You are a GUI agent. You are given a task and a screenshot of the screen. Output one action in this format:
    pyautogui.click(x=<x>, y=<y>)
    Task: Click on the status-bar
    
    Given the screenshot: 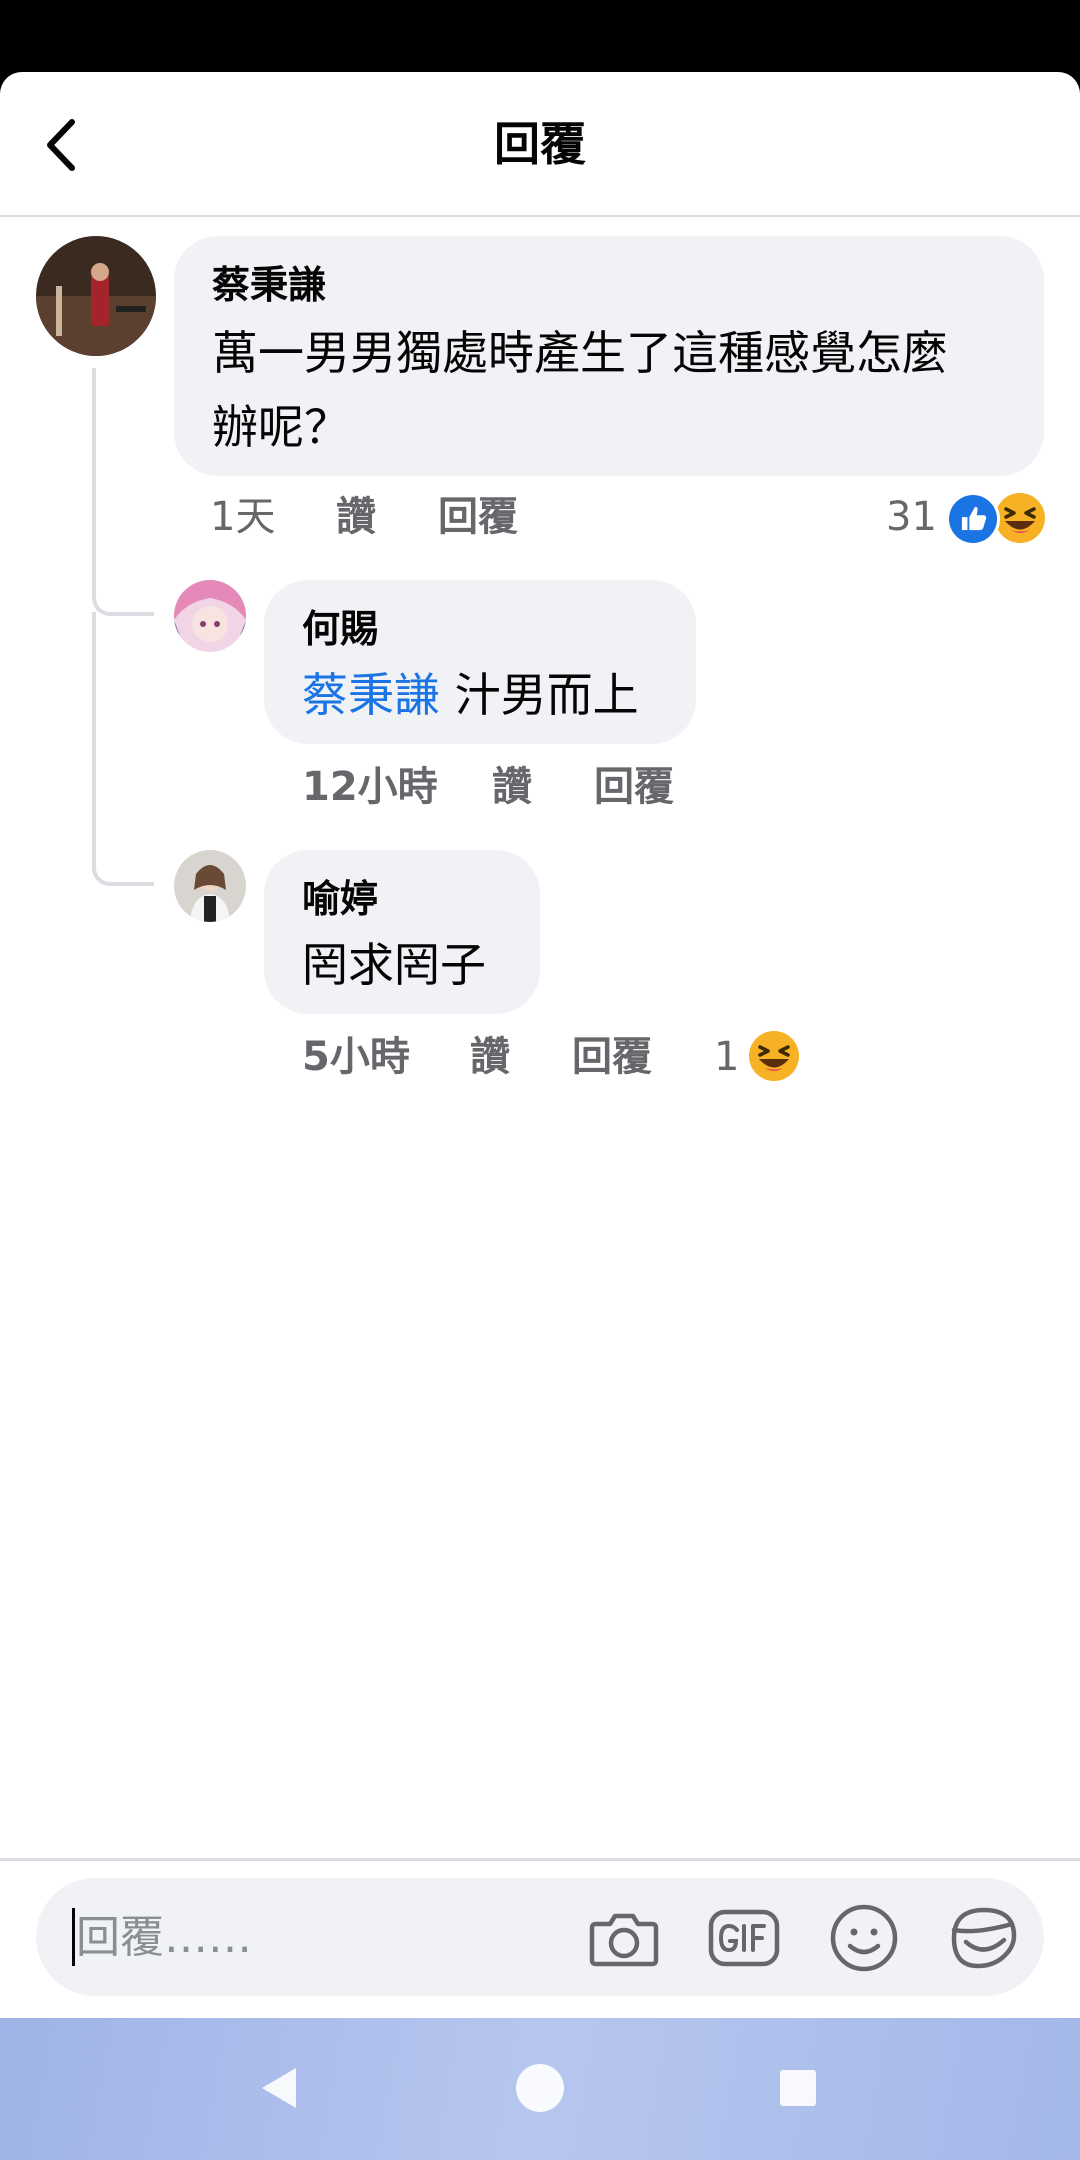 What is the action you would take?
    pyautogui.click(x=540, y=36)
    